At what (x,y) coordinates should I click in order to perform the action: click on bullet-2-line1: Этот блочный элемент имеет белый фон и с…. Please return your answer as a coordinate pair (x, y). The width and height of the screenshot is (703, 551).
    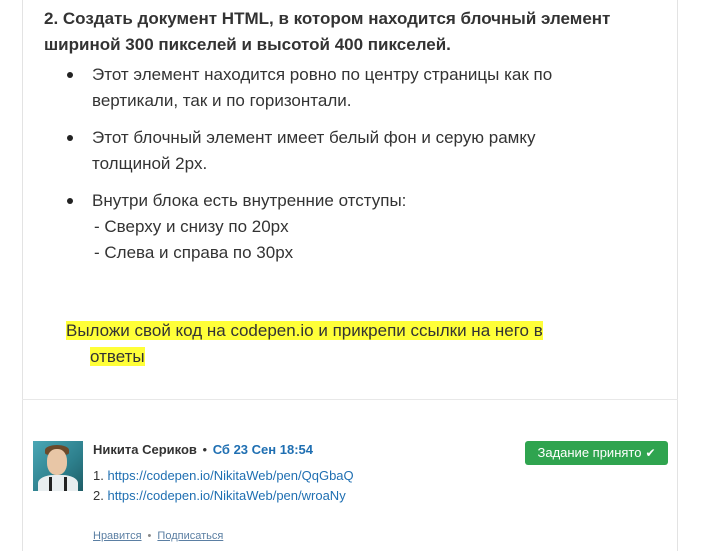
    Looking at the image, I should click on (314, 137).